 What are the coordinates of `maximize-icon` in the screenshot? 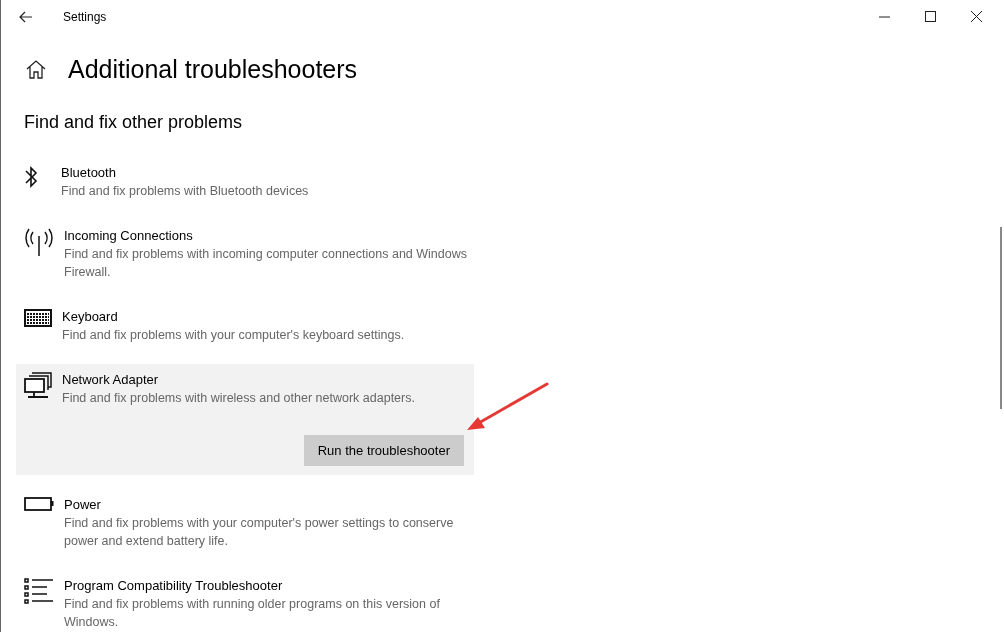 It's located at (930, 16).